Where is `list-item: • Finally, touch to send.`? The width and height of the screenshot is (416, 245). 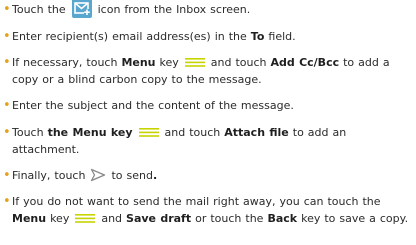 list-item: • Finally, touch to send. is located at coordinates (208, 175).